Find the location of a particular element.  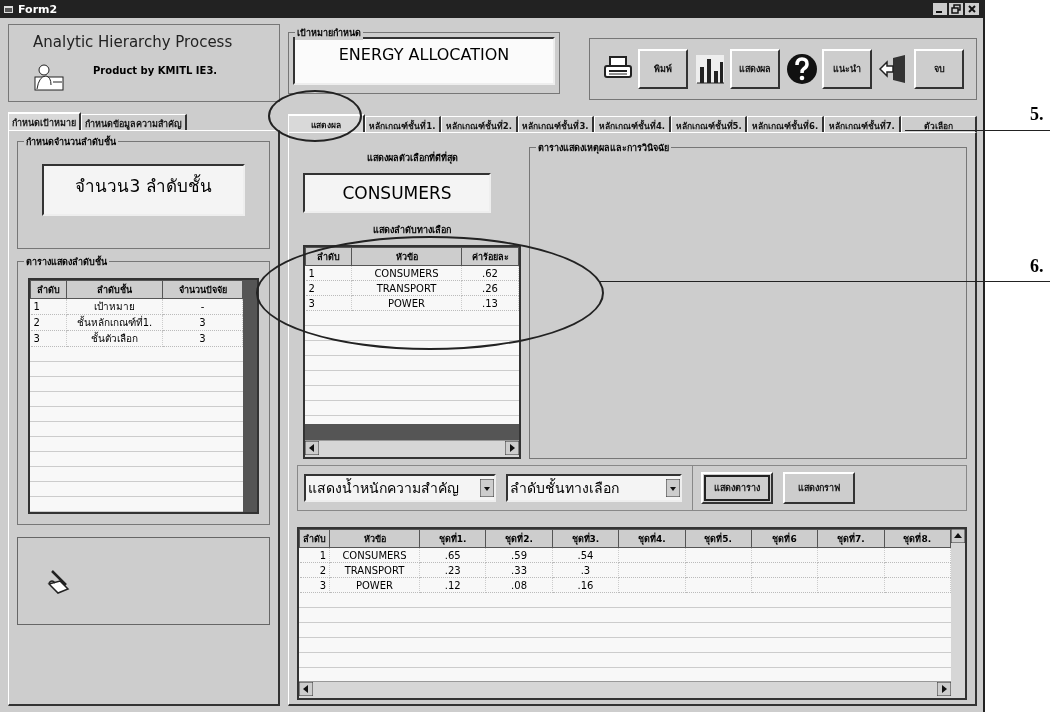

column-header: จำนวนปัจจัย is located at coordinates (202, 289).